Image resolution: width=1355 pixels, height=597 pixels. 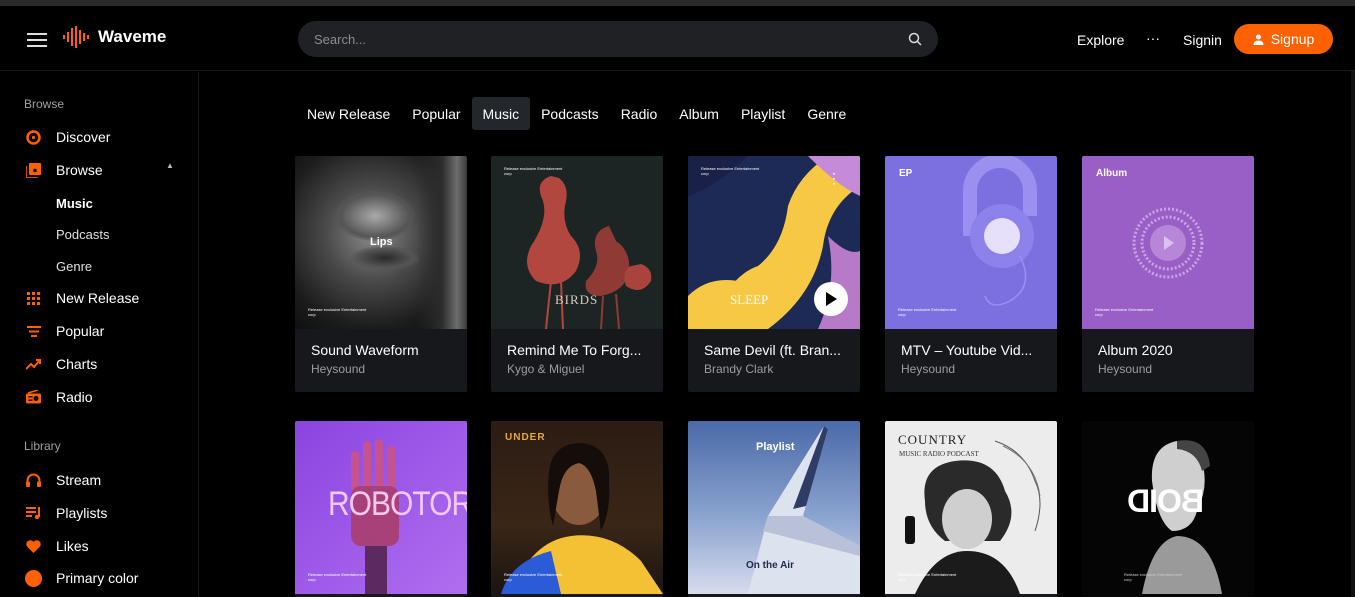 What do you see at coordinates (42, 446) in the screenshot?
I see `library-section-title: Library` at bounding box center [42, 446].